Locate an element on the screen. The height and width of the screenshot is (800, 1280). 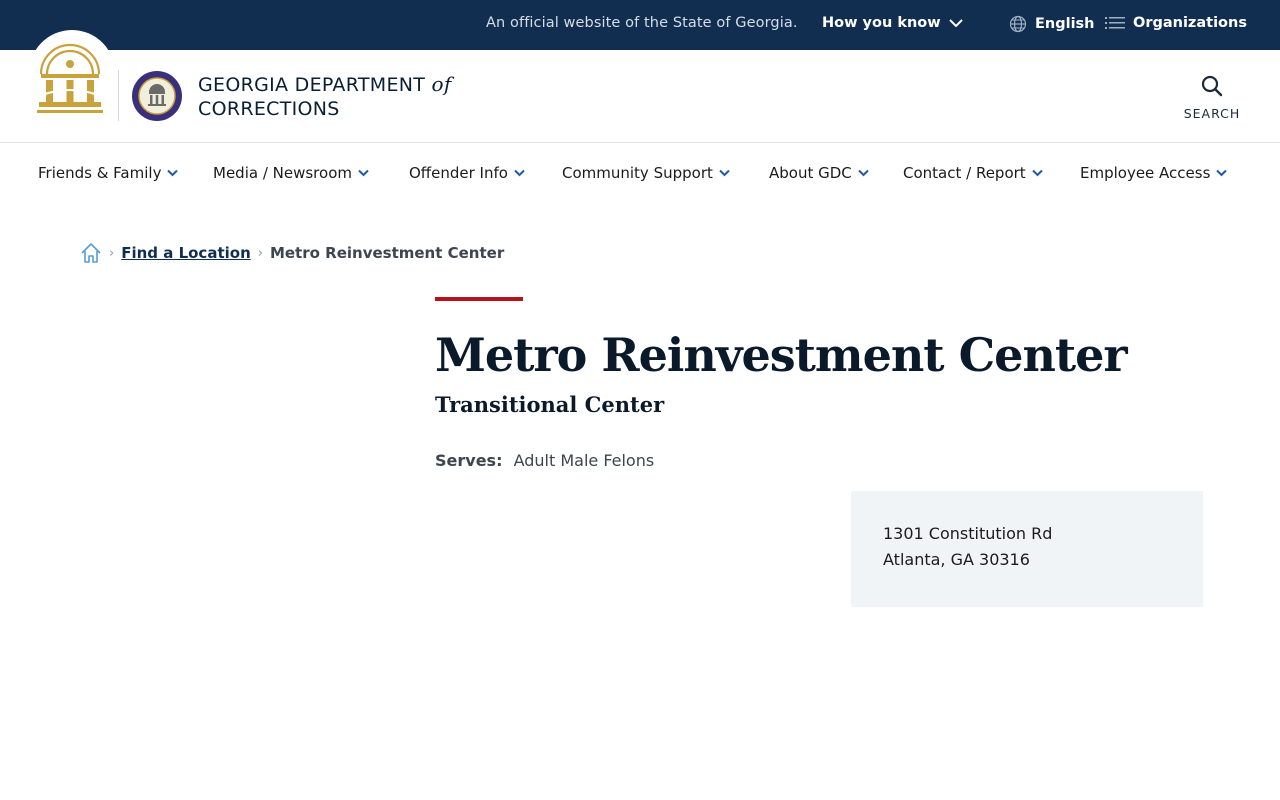
globe-icon is located at coordinates (1018, 24).